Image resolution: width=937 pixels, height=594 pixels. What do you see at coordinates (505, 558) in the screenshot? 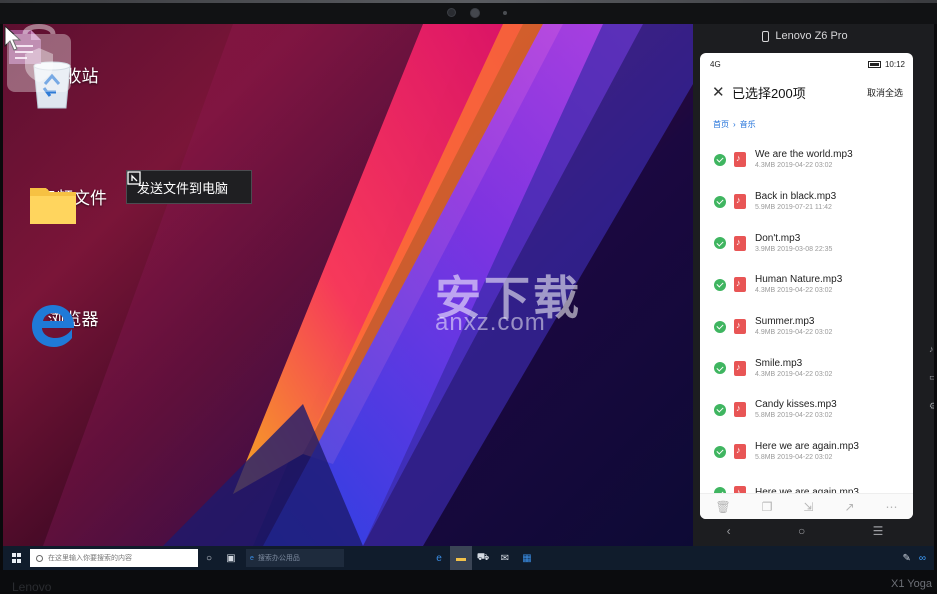
I see `mail-icon: ✉` at bounding box center [505, 558].